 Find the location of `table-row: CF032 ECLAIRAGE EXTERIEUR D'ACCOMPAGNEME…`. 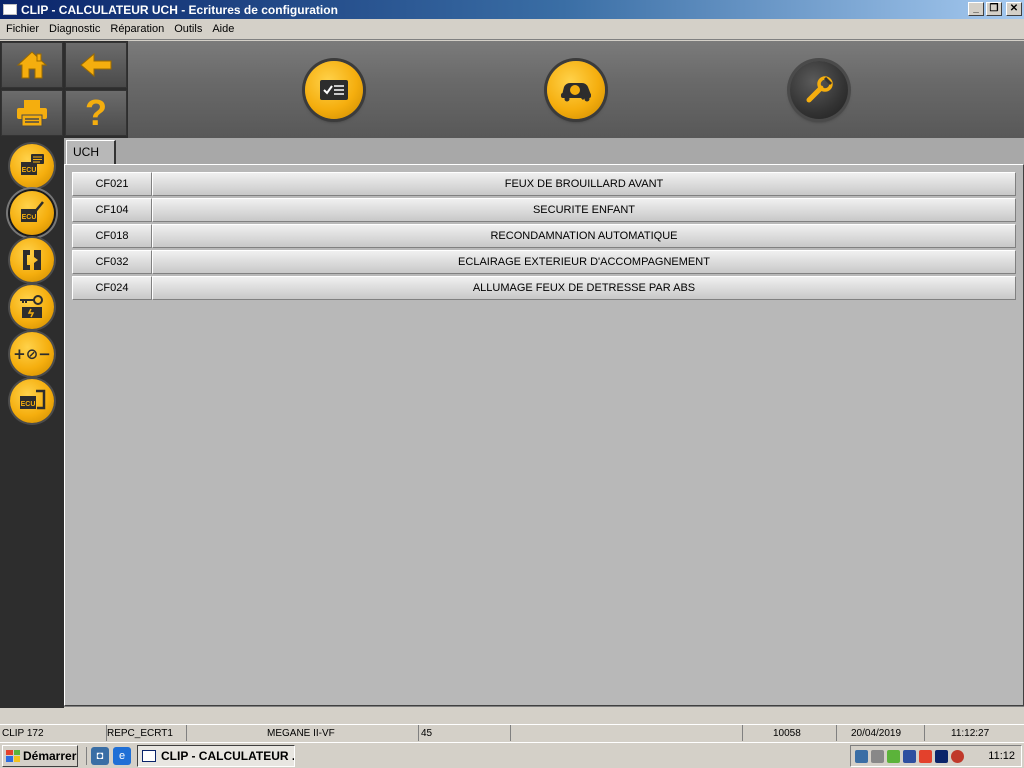

table-row: CF032 ECLAIRAGE EXTERIEUR D'ACCOMPAGNEME… is located at coordinates (544, 262).